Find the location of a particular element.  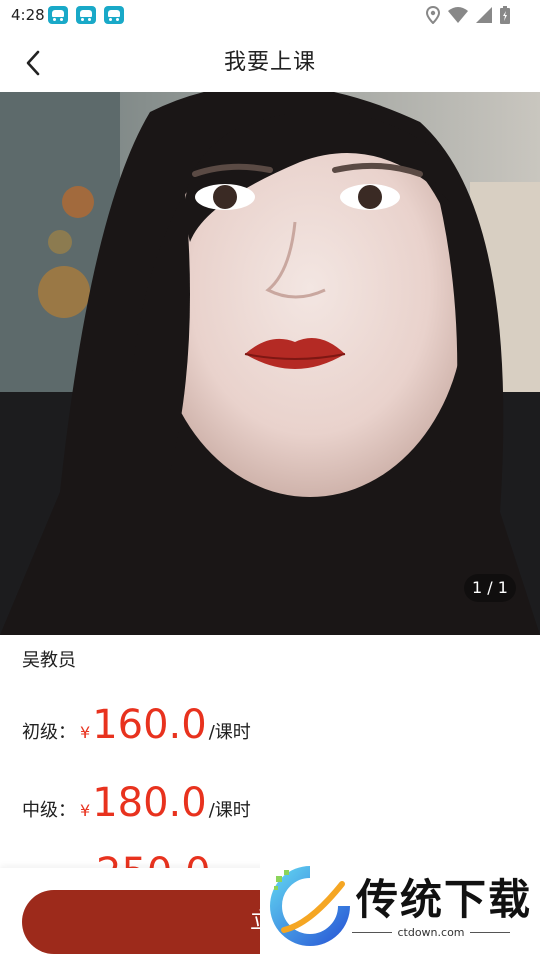

watermark: 传统下载 ctdown.com is located at coordinates (400, 909).